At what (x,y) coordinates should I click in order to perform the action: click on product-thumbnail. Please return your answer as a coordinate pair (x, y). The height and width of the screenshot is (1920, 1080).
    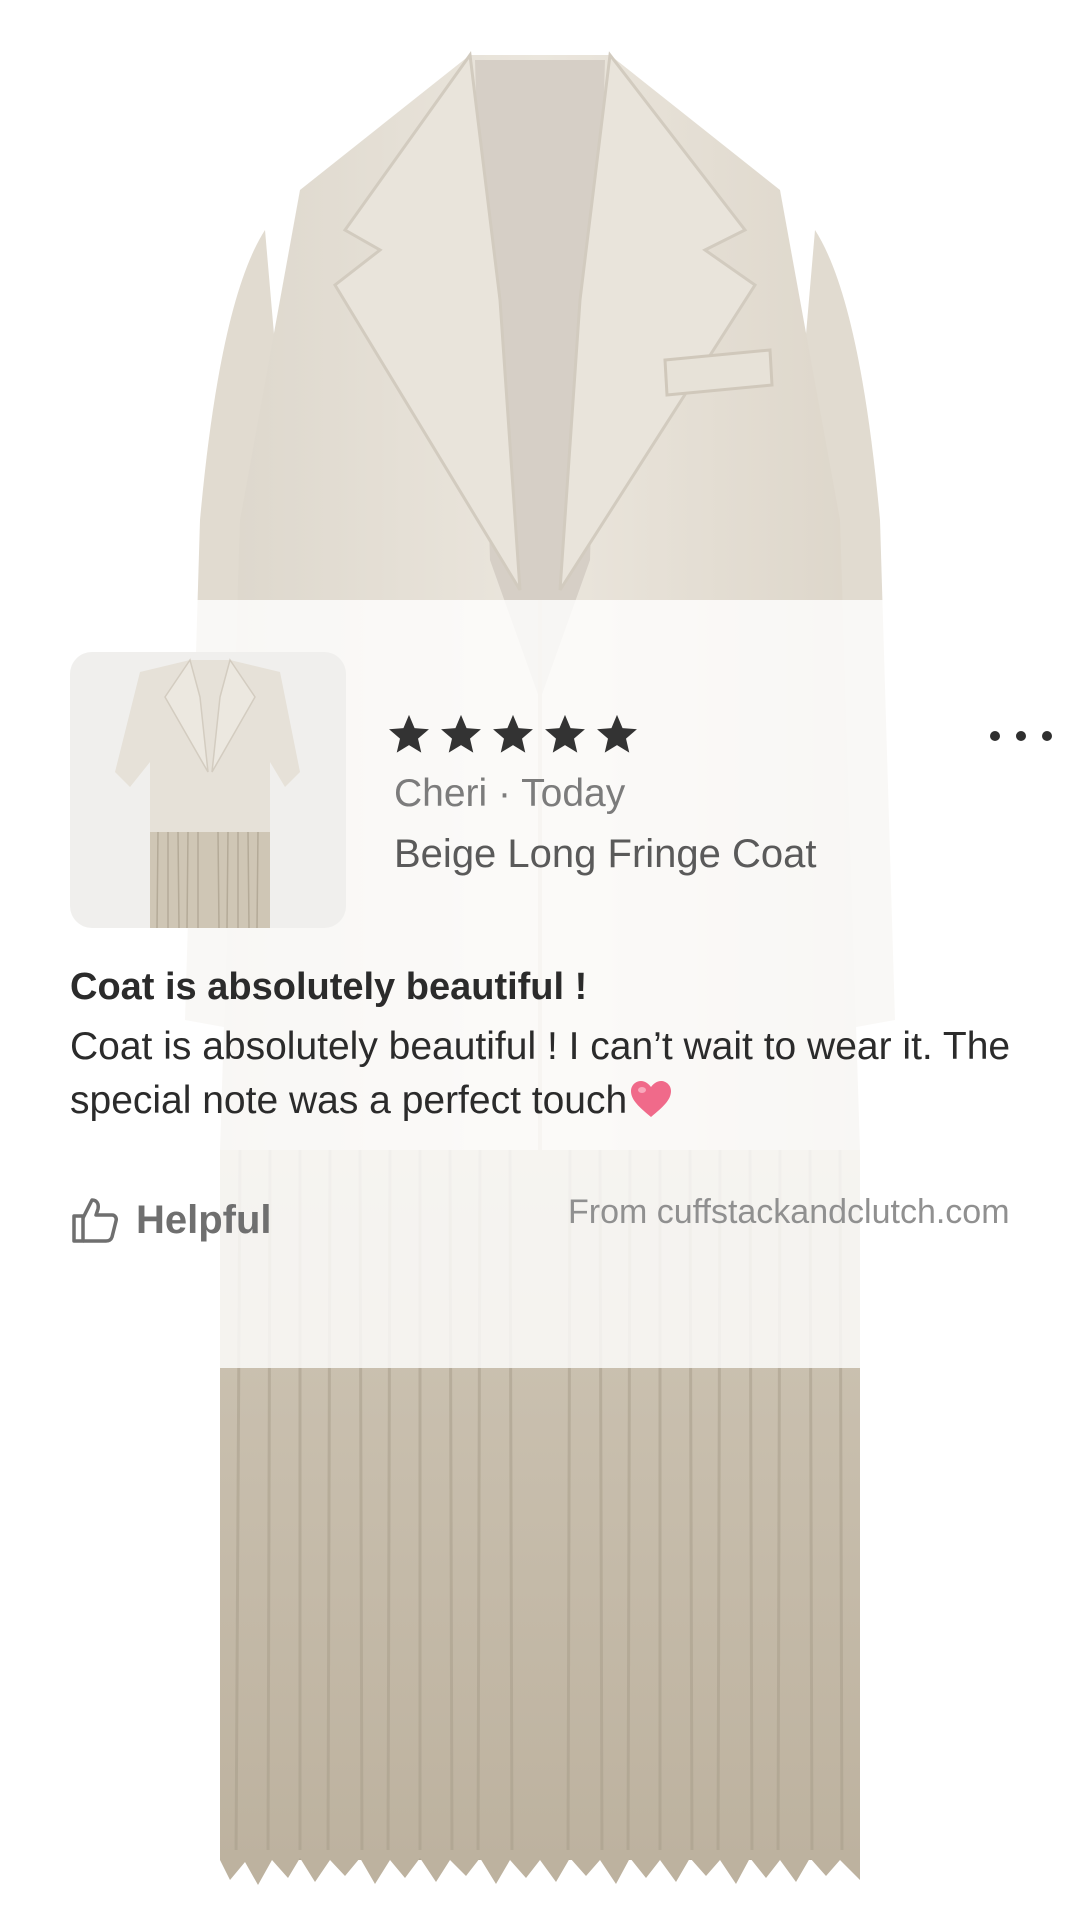
    Looking at the image, I should click on (208, 790).